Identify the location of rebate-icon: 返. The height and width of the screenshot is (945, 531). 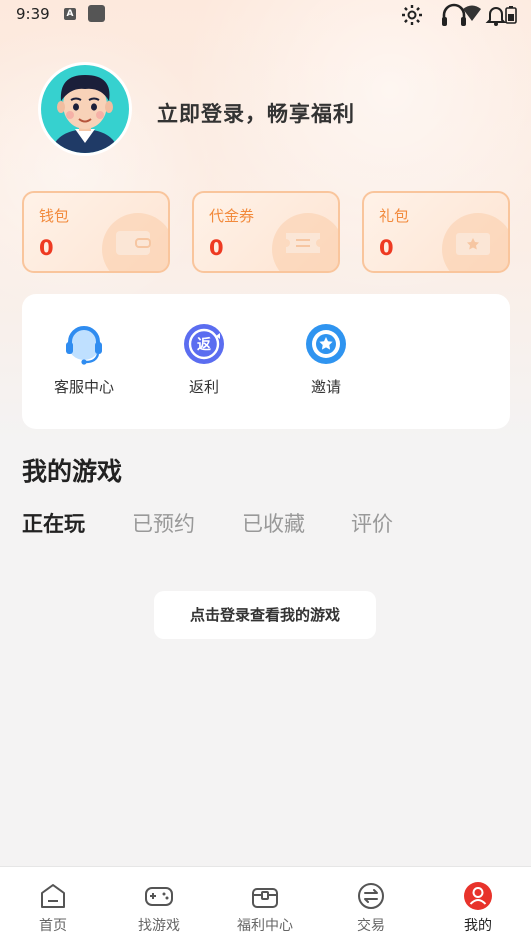
(204, 344).